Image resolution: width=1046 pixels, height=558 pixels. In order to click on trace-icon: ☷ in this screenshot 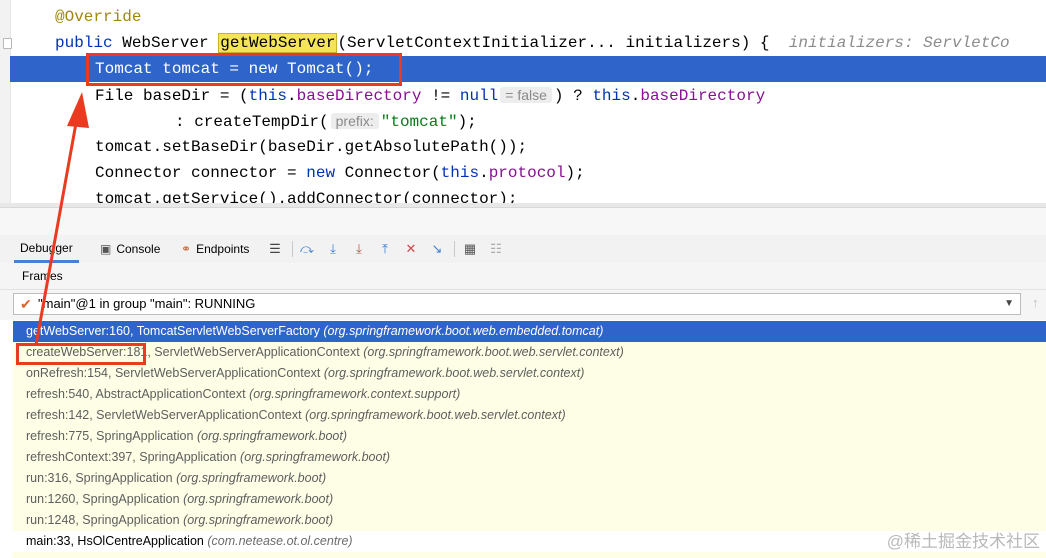, I will do `click(496, 249)`.